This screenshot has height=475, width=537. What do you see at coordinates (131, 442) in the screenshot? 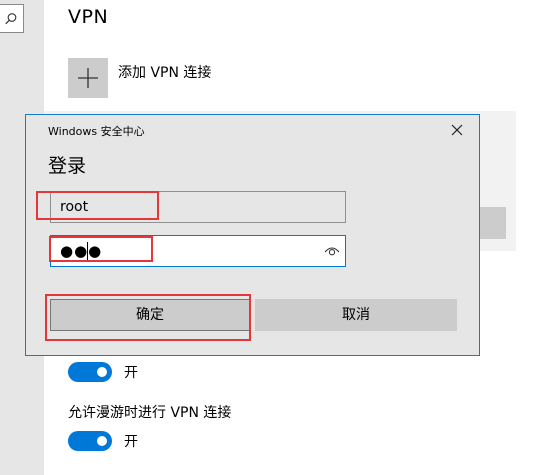
I see `roaming-toggle-state-label: 开` at bounding box center [131, 442].